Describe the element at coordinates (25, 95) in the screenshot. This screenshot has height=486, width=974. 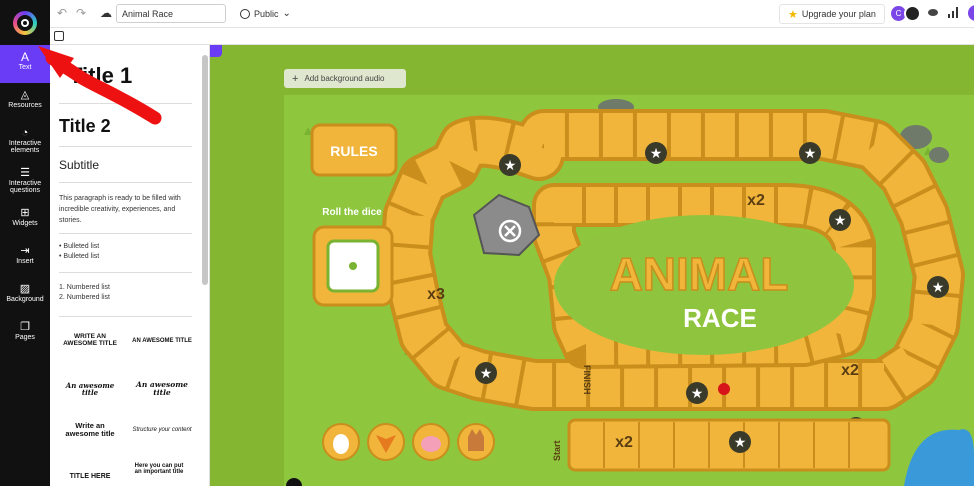
I see `shapes-icon: ◬` at that location.